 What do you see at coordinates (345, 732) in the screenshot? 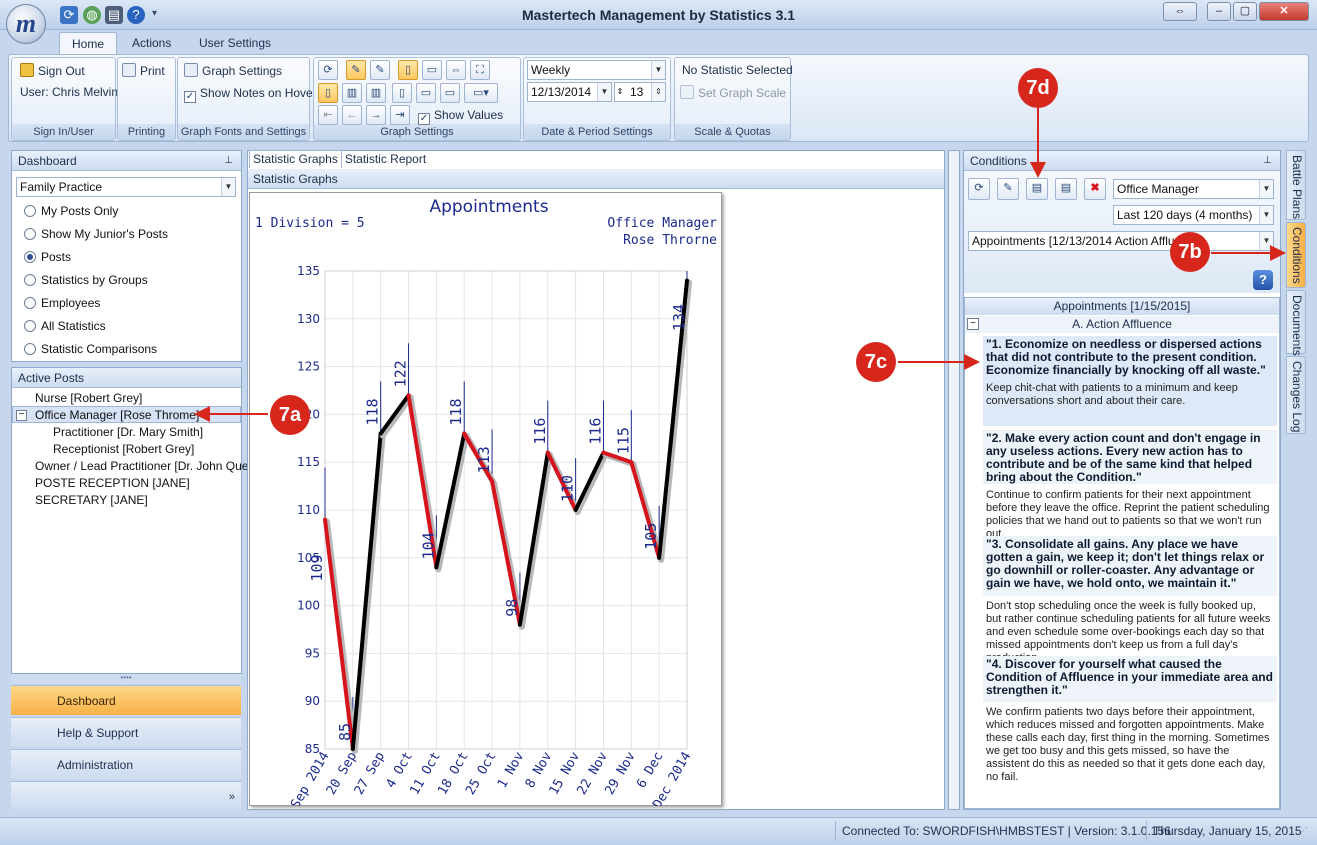
I see `data-value-label: 85` at bounding box center [345, 732].